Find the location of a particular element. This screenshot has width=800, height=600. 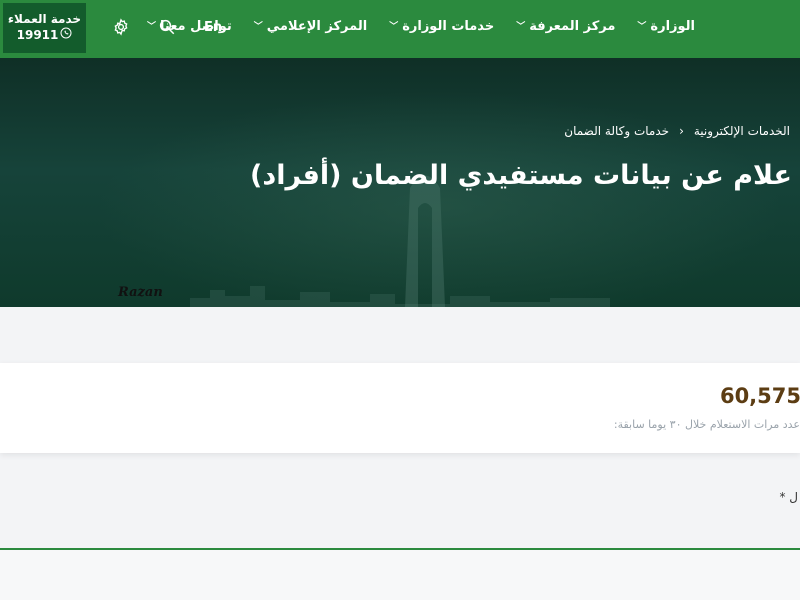

breadcrumb-link-e-services: الخدمات الإلكترونية is located at coordinates (742, 131).